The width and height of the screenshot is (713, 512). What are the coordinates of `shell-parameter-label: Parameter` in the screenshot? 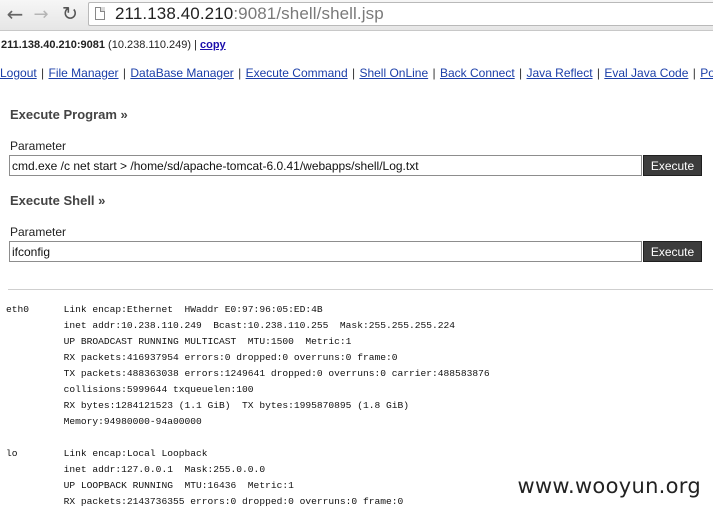 It's located at (38, 232).